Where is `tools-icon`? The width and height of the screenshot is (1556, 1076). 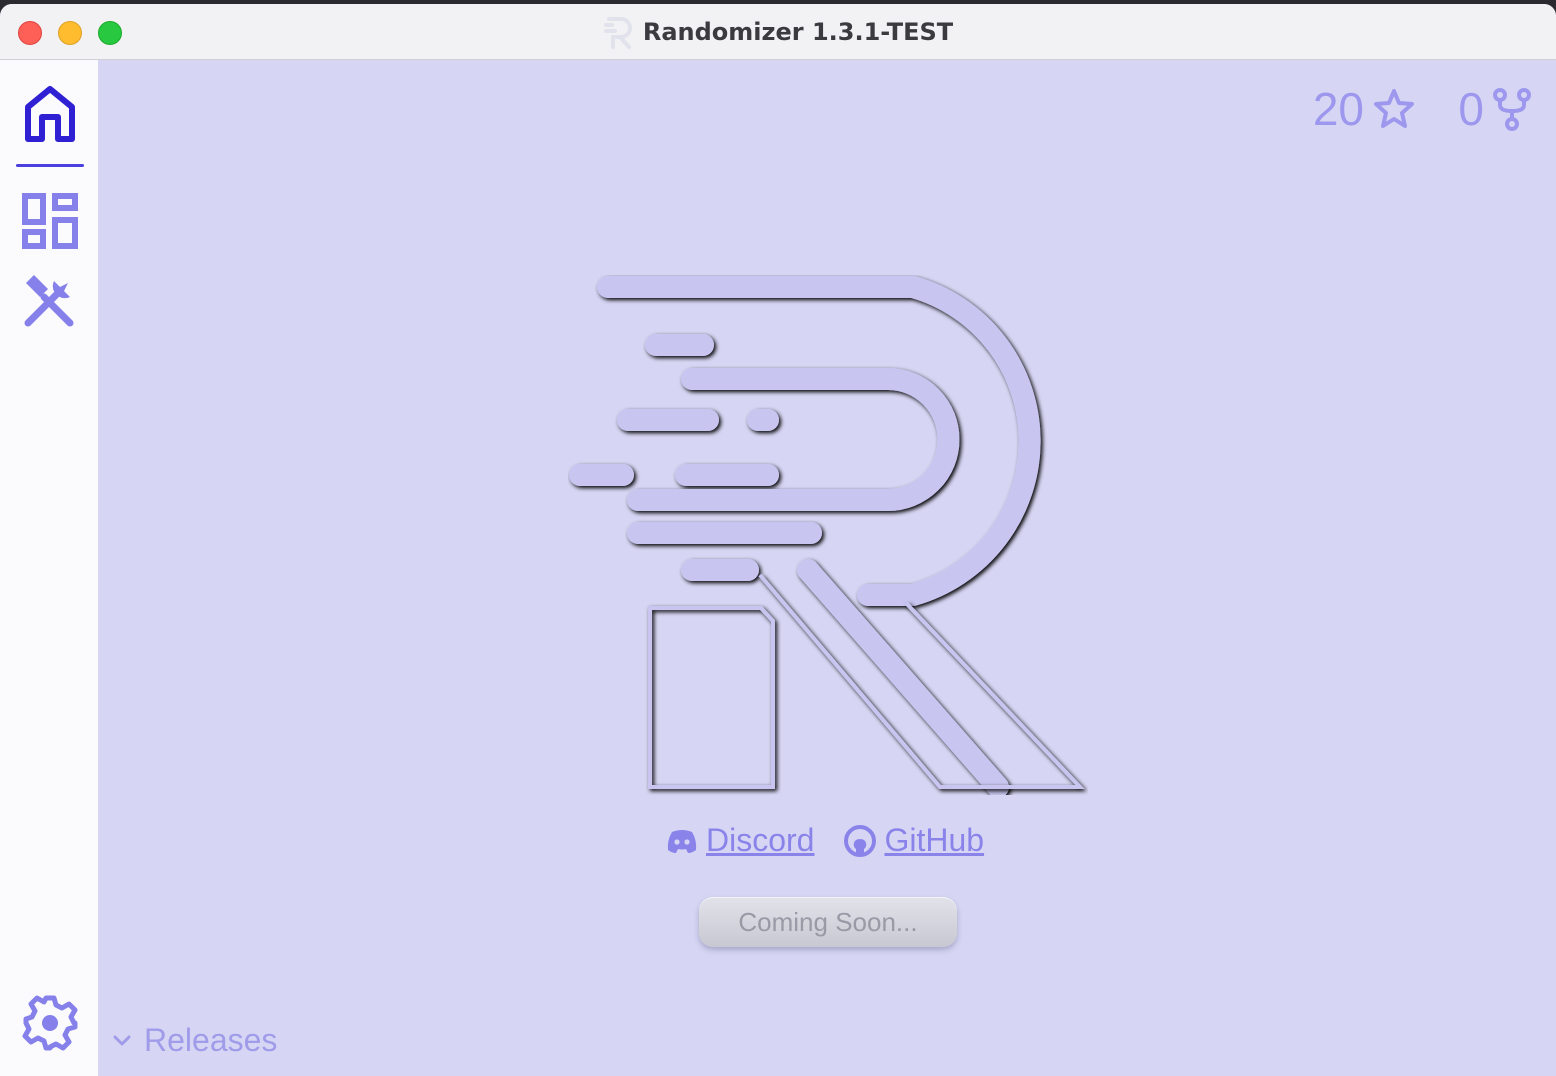
tools-icon is located at coordinates (49, 301).